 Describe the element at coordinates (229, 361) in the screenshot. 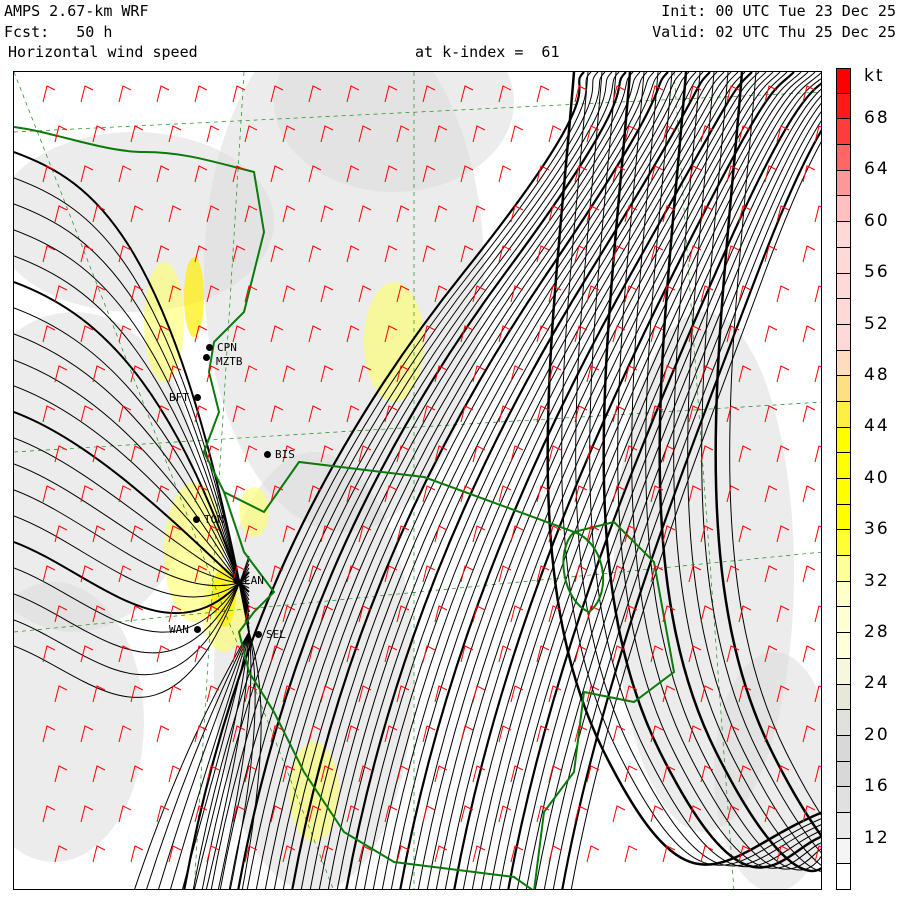

I see `station-label: MZTB` at that location.